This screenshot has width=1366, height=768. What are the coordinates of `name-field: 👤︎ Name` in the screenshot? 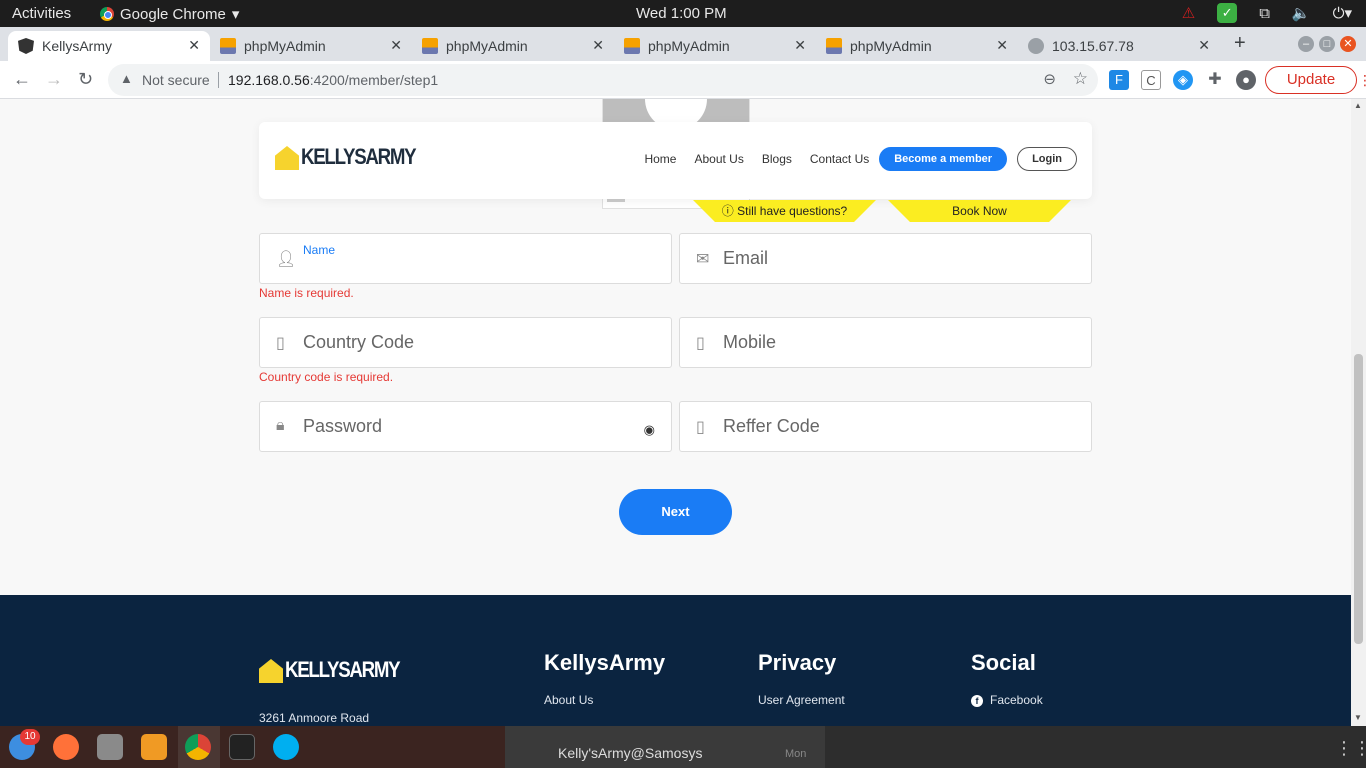 It's located at (465, 258).